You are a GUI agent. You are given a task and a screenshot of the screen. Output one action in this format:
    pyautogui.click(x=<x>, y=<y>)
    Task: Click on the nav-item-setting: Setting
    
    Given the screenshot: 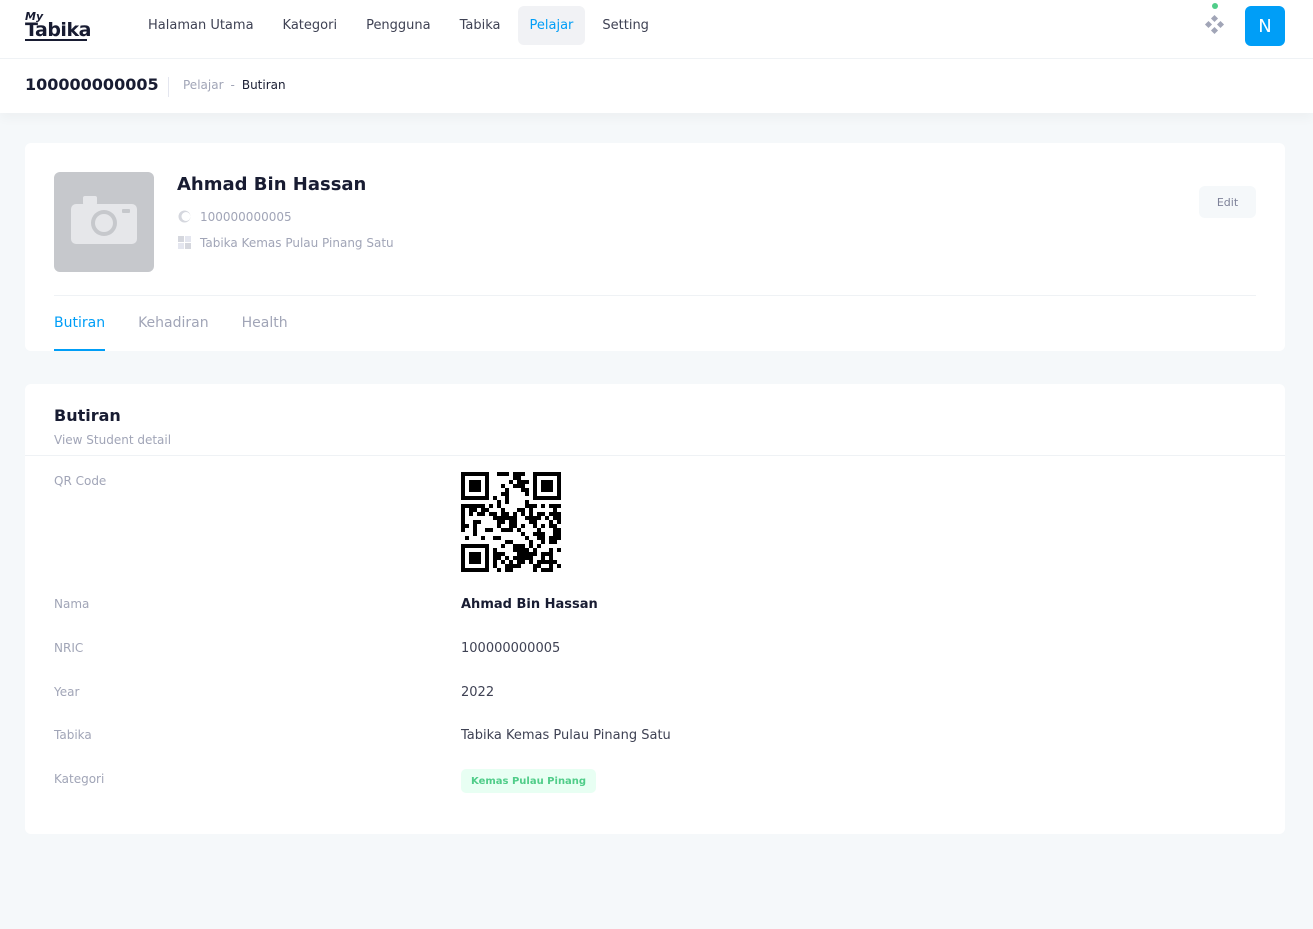 What is the action you would take?
    pyautogui.click(x=625, y=25)
    